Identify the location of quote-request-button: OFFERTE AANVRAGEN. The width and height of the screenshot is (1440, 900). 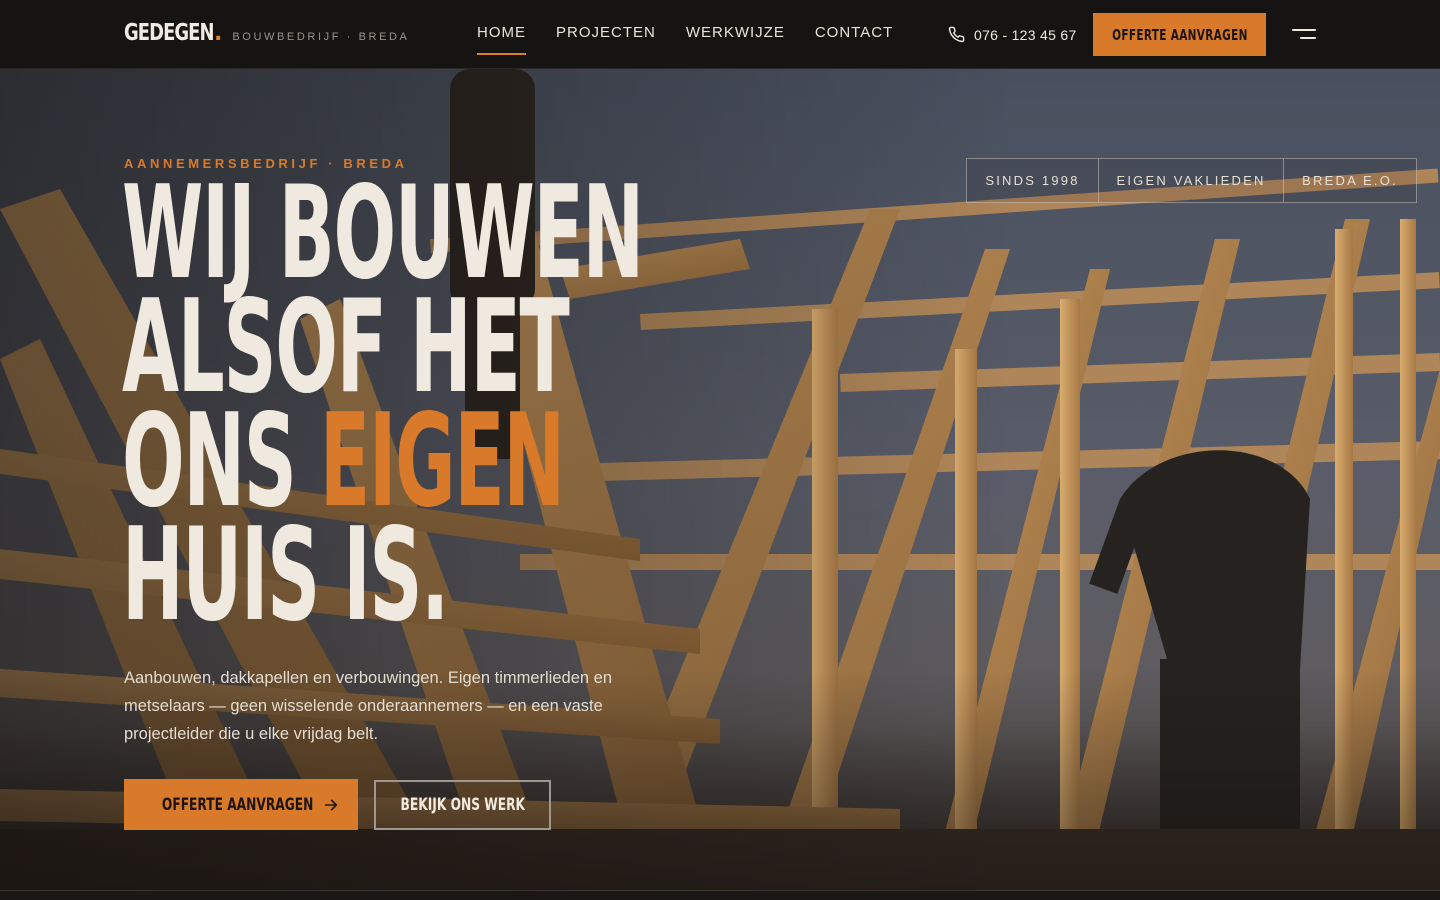
(241, 804).